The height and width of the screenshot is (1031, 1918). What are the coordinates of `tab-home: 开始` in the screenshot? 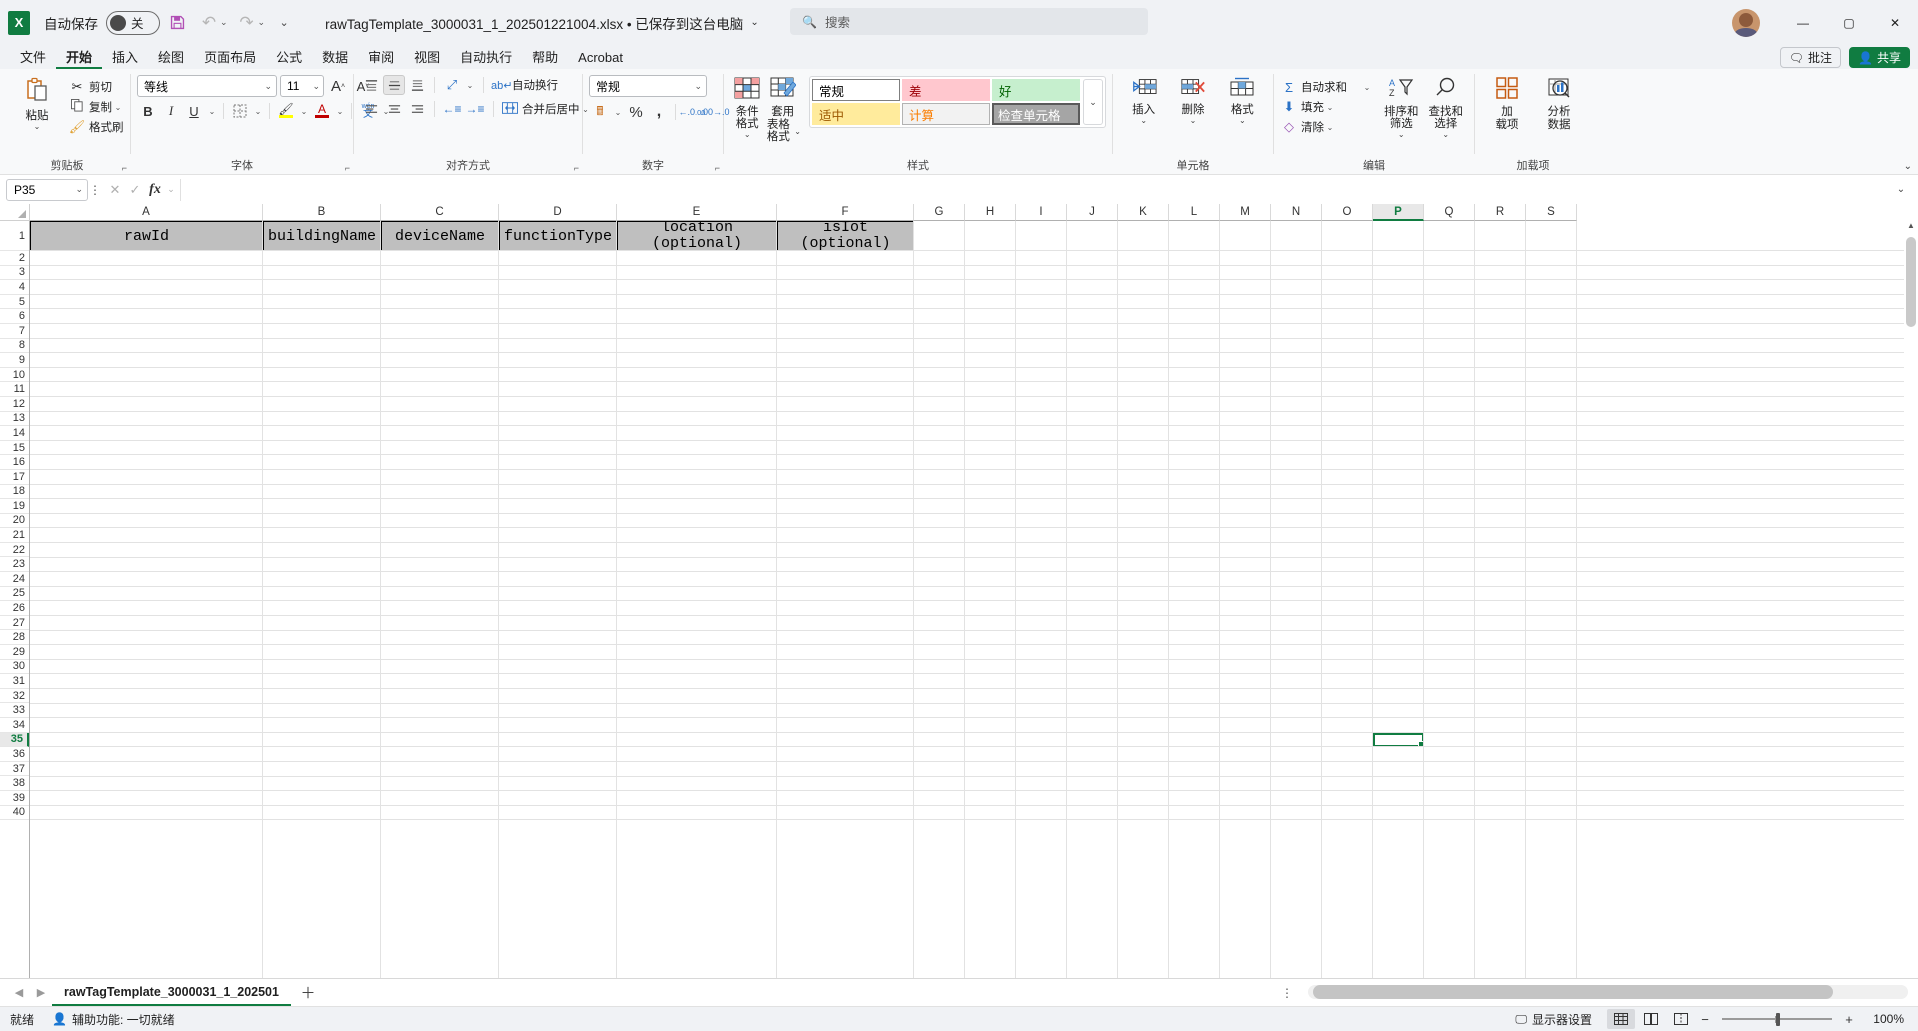 It's located at (79, 57).